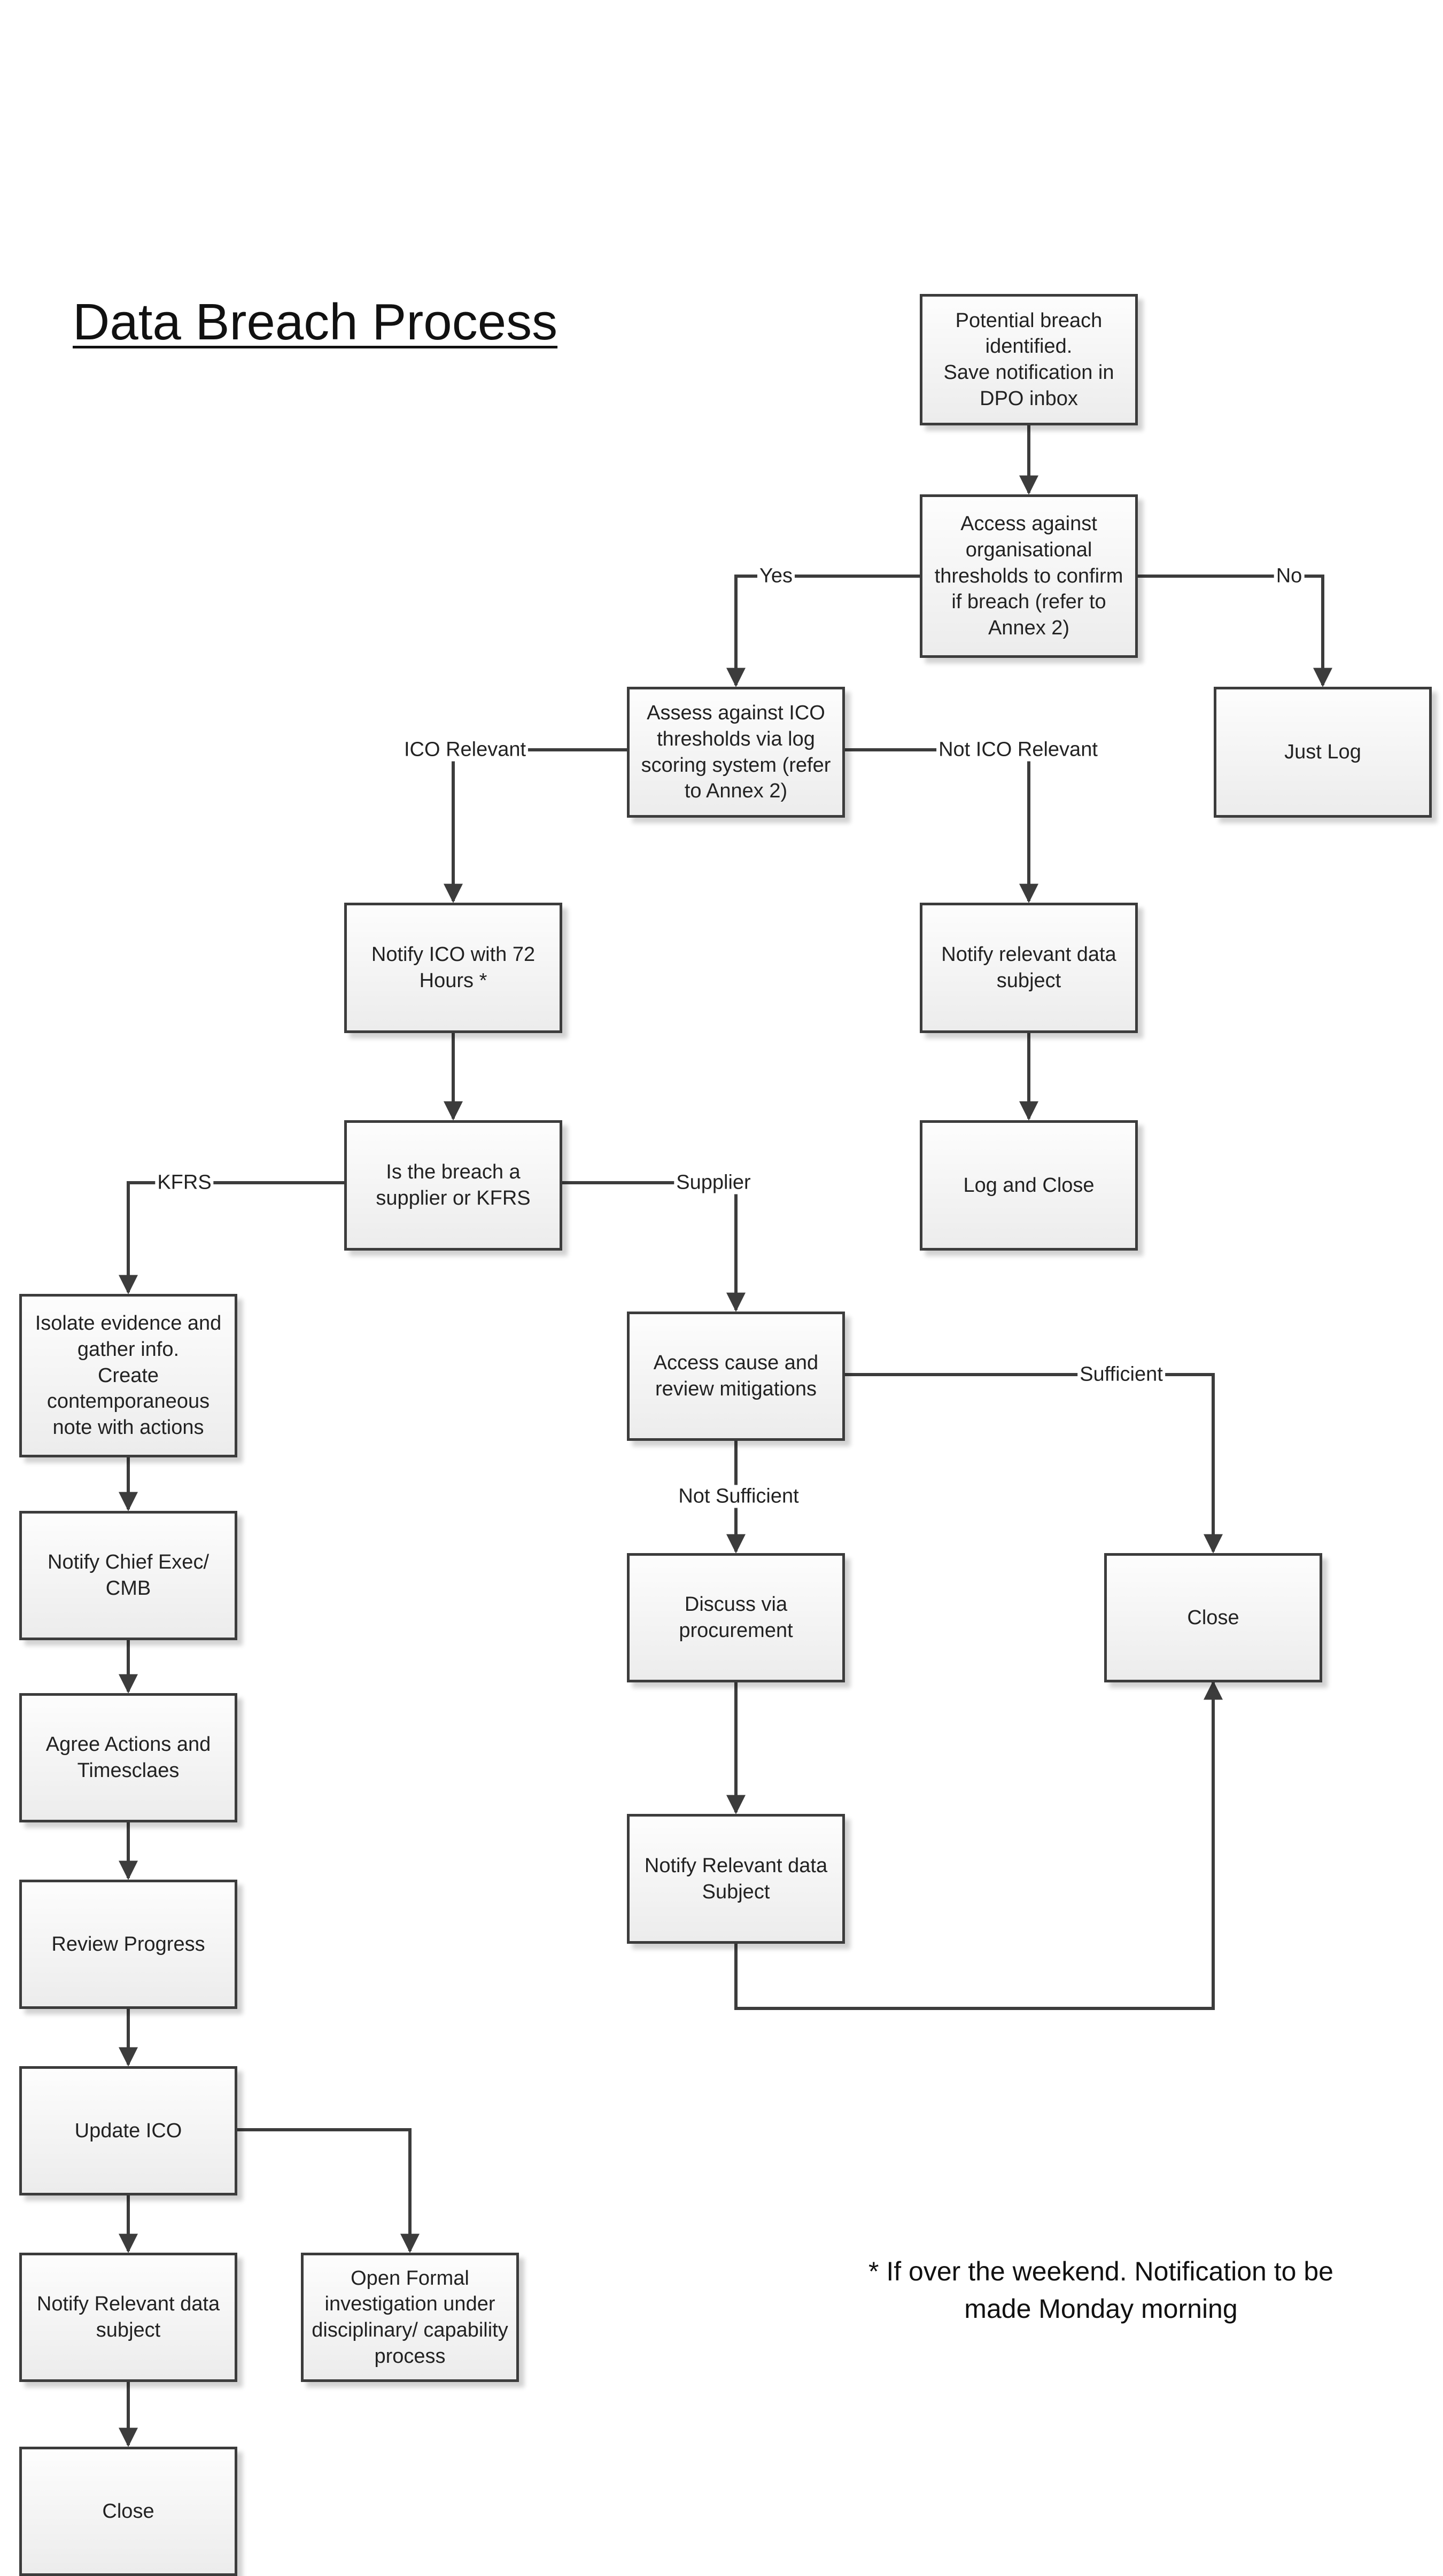 Image resolution: width=1443 pixels, height=2576 pixels. I want to click on step-log-and-close: Log and Close, so click(1029, 1185).